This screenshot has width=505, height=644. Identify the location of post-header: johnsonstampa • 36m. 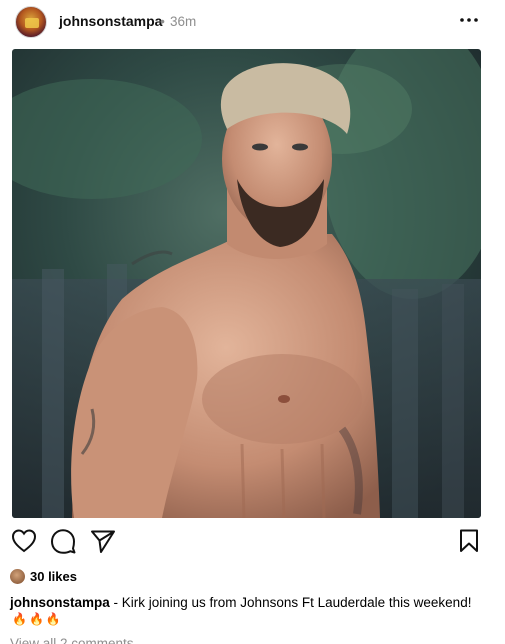
(252, 22).